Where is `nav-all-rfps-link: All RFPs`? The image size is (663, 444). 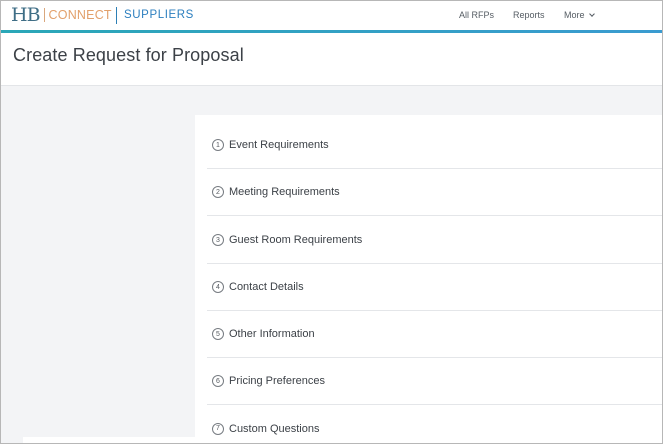
nav-all-rfps-link: All RFPs is located at coordinates (476, 15).